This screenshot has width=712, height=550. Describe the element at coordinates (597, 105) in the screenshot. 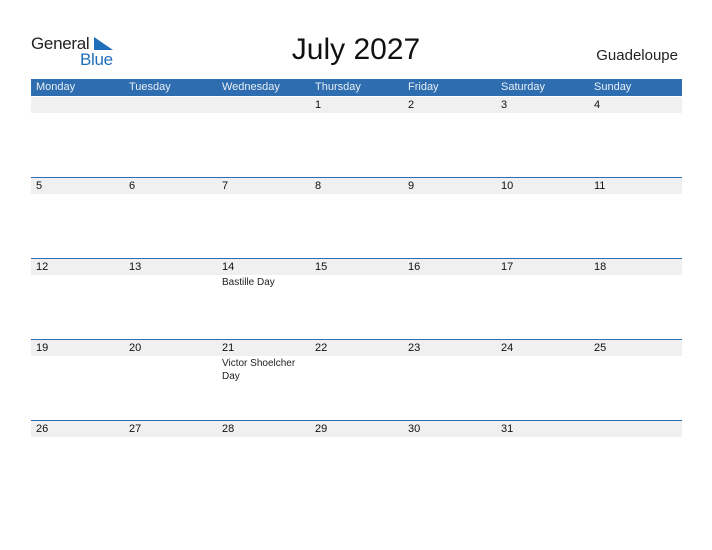

I see `day-number: 4` at that location.